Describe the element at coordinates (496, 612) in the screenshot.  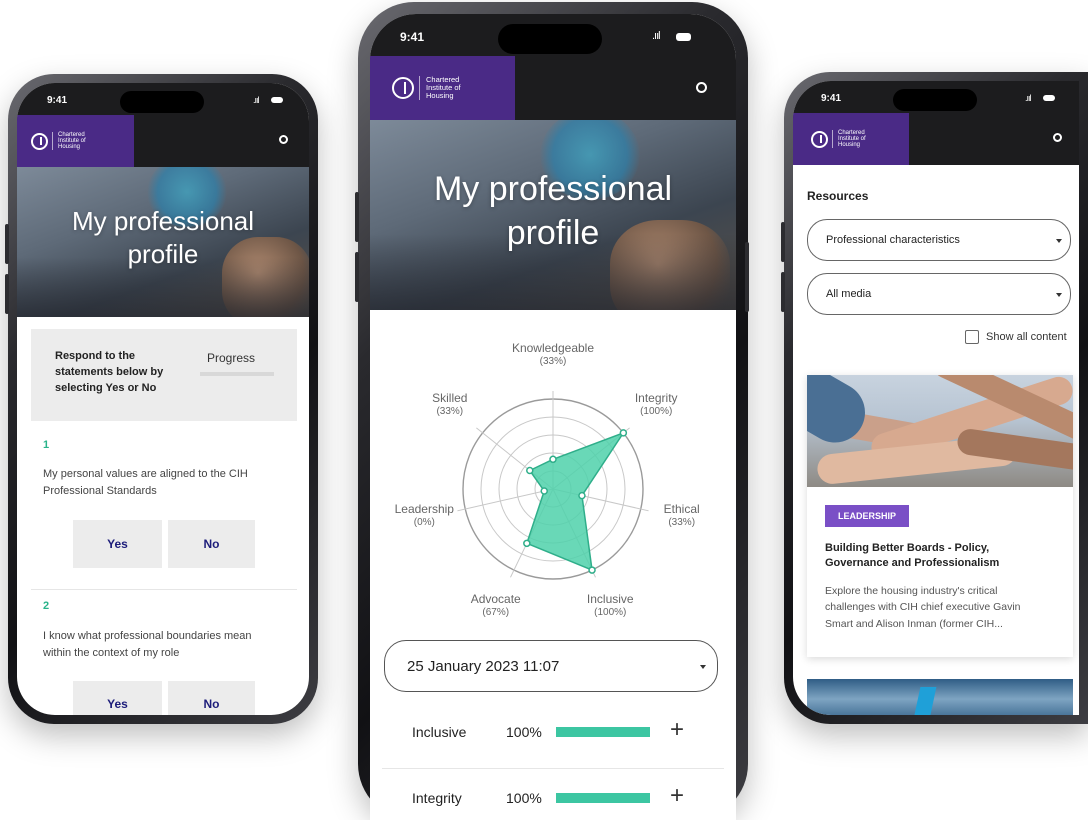
I see `radar-axis-percent: (67%)` at that location.